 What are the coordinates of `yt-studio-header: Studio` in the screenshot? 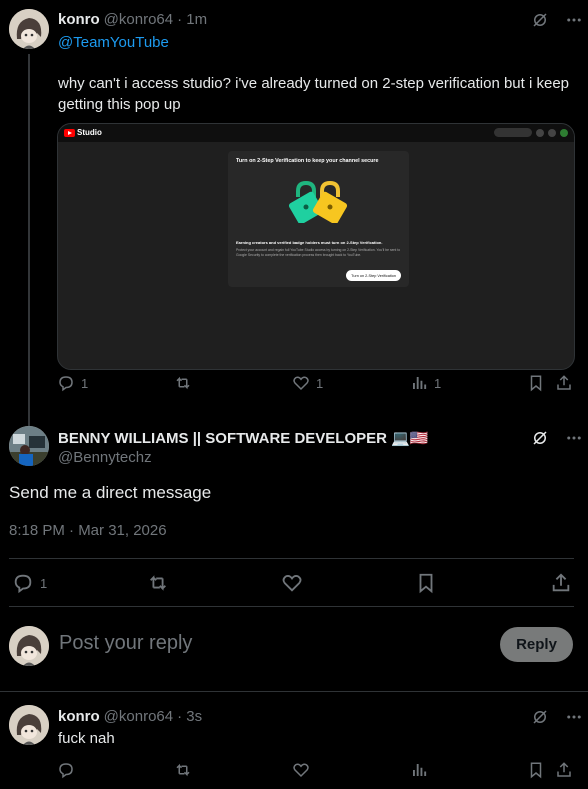 It's located at (316, 133).